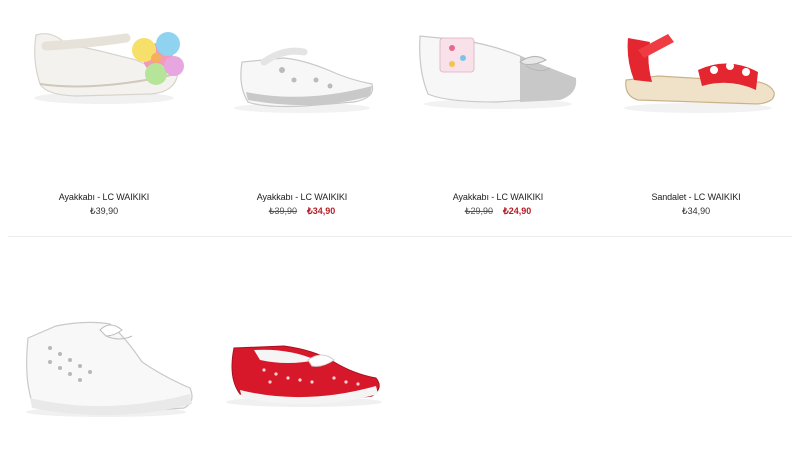  Describe the element at coordinates (478, 211) in the screenshot. I see `product-old-price: ₺29,90` at that location.